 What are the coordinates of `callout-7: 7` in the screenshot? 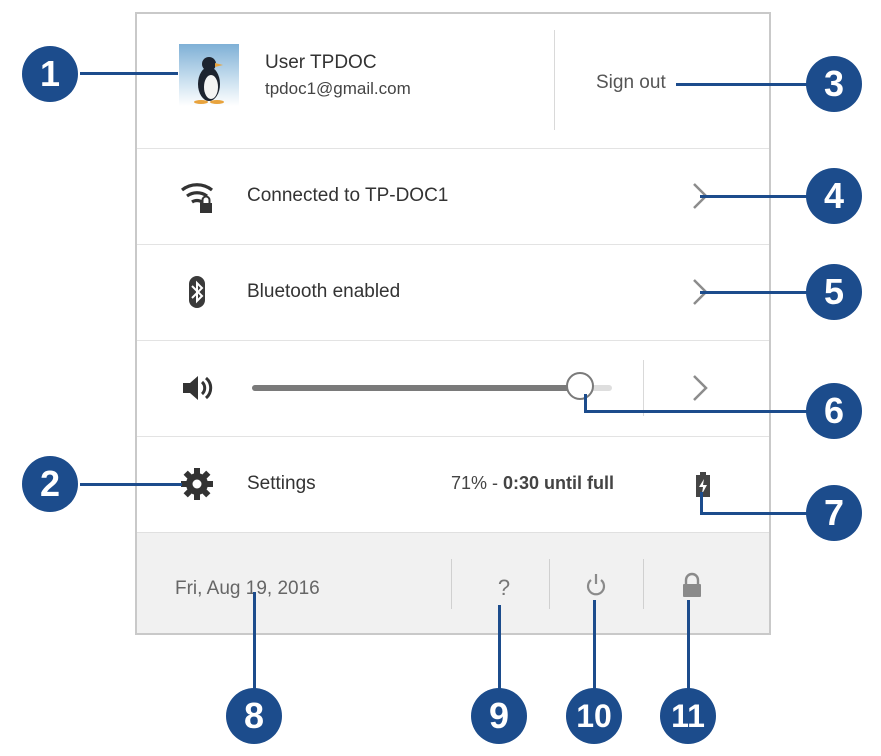 It's located at (834, 513).